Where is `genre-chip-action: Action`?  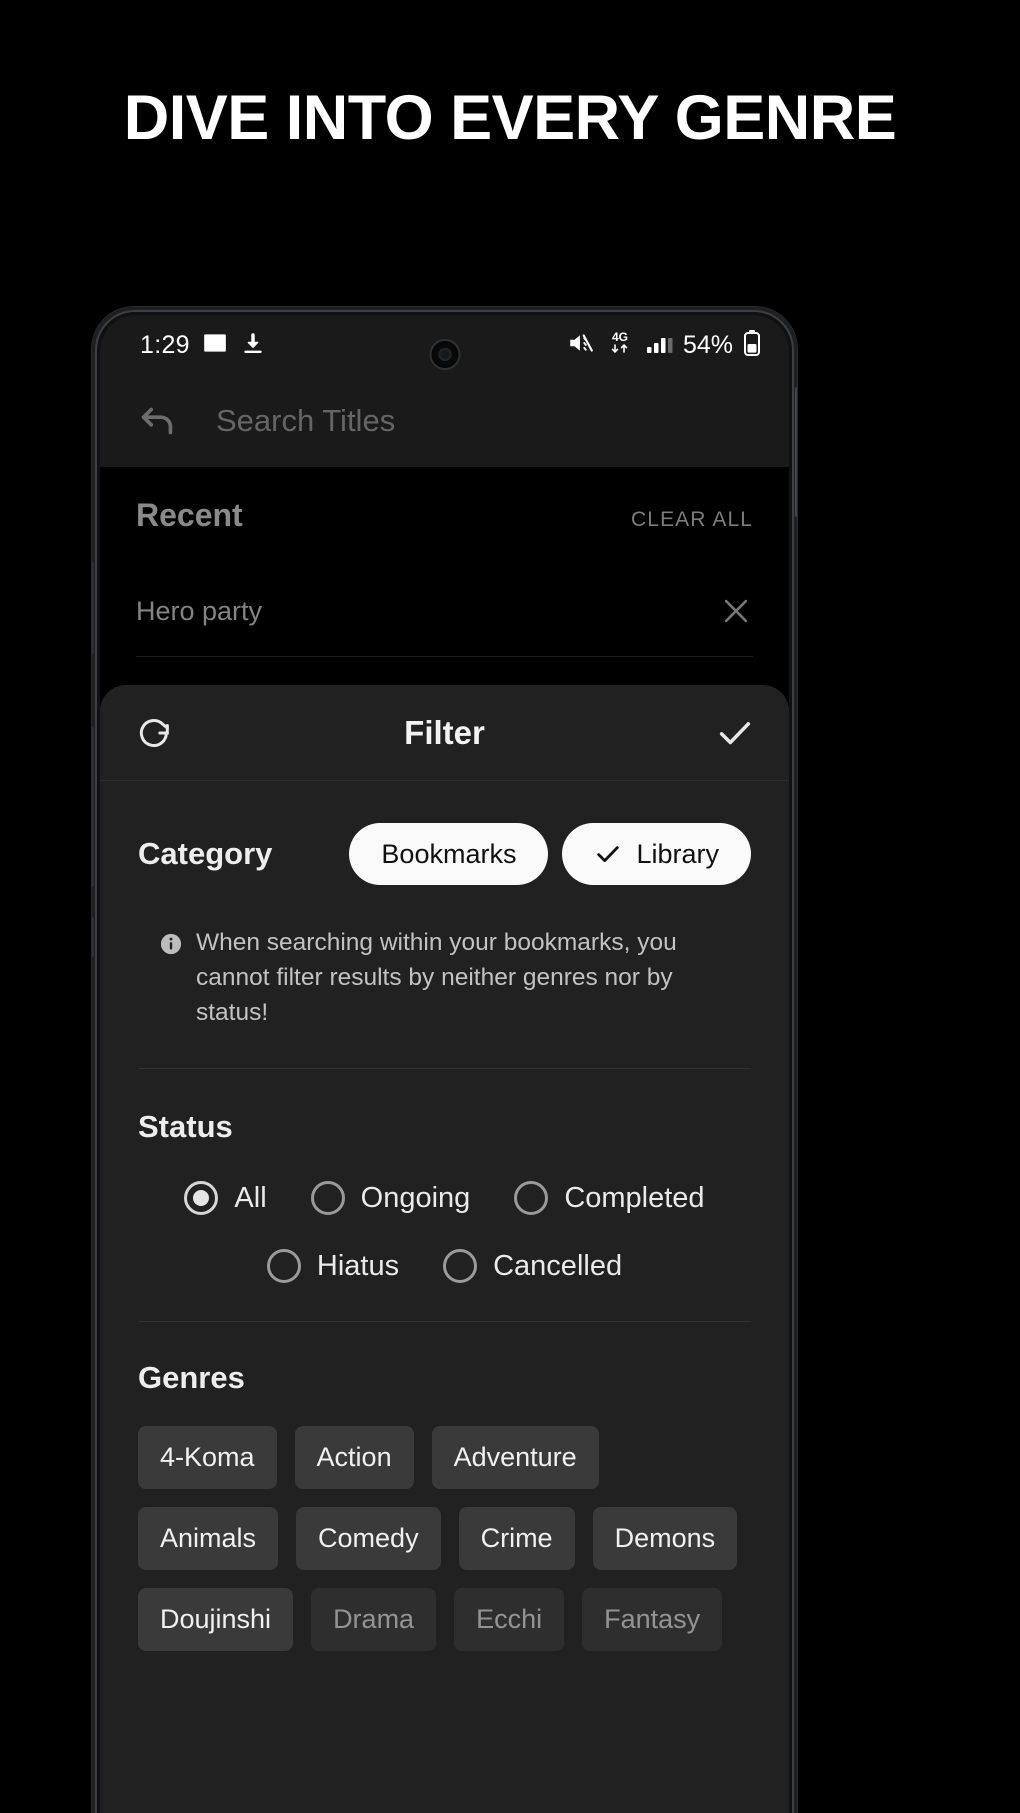
genre-chip-action: Action is located at coordinates (354, 1457).